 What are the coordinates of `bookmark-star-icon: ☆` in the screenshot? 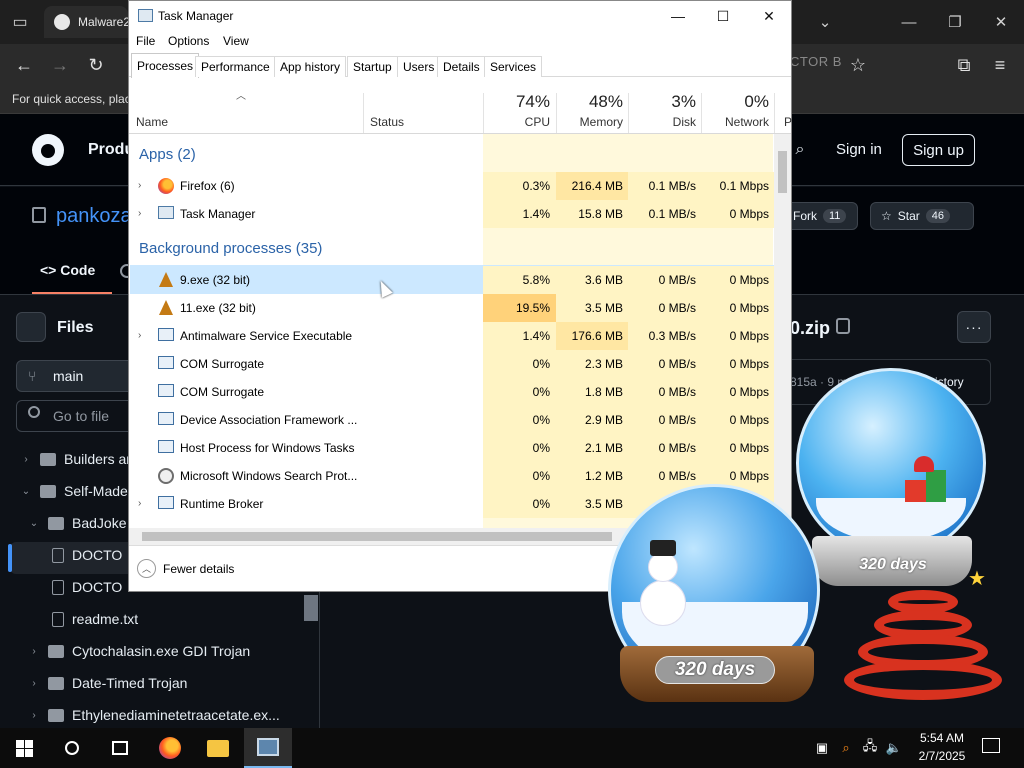 It's located at (858, 65).